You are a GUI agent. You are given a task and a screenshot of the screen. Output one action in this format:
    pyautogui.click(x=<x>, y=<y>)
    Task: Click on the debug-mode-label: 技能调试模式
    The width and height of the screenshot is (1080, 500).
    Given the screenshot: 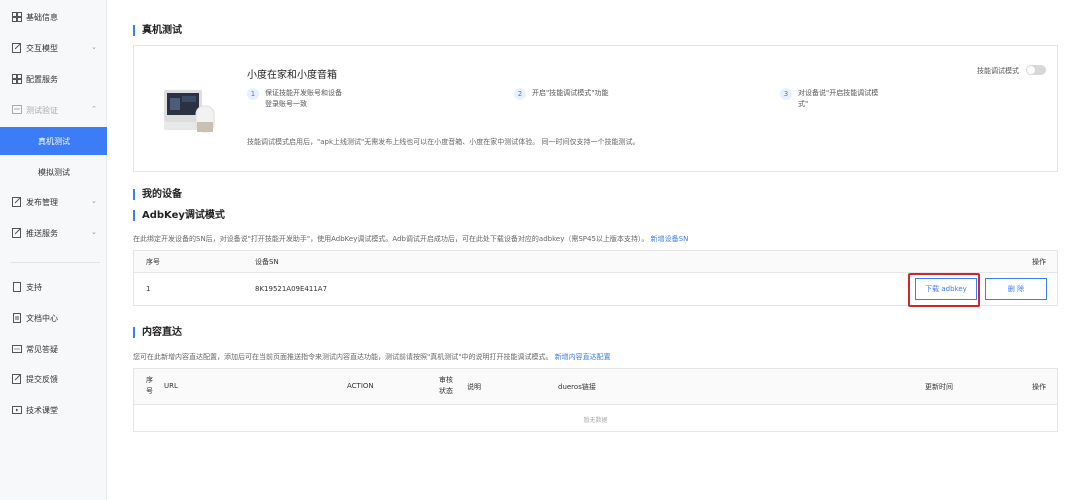 What is the action you would take?
    pyautogui.click(x=998, y=71)
    